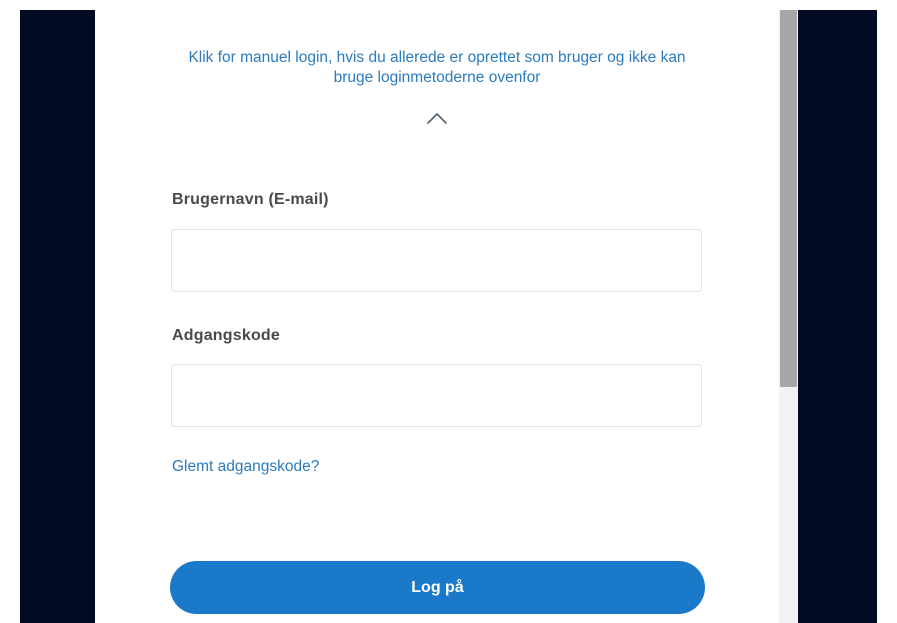 This screenshot has height=623, width=897. Describe the element at coordinates (250, 199) in the screenshot. I see `username-label: Brugernavn (E-mail)` at that location.